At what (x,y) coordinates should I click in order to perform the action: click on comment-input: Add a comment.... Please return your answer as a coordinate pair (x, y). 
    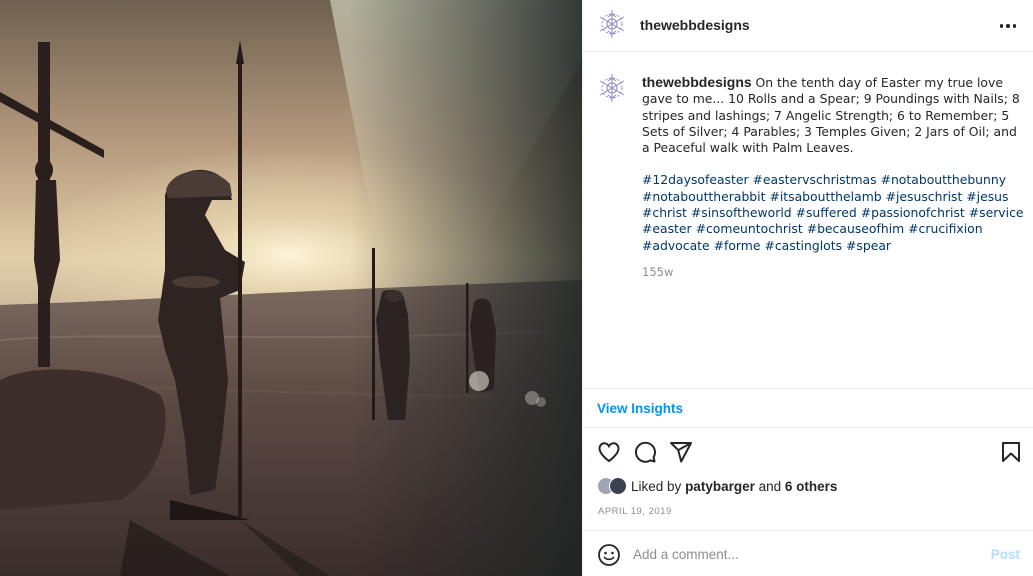
    Looking at the image, I should click on (686, 554).